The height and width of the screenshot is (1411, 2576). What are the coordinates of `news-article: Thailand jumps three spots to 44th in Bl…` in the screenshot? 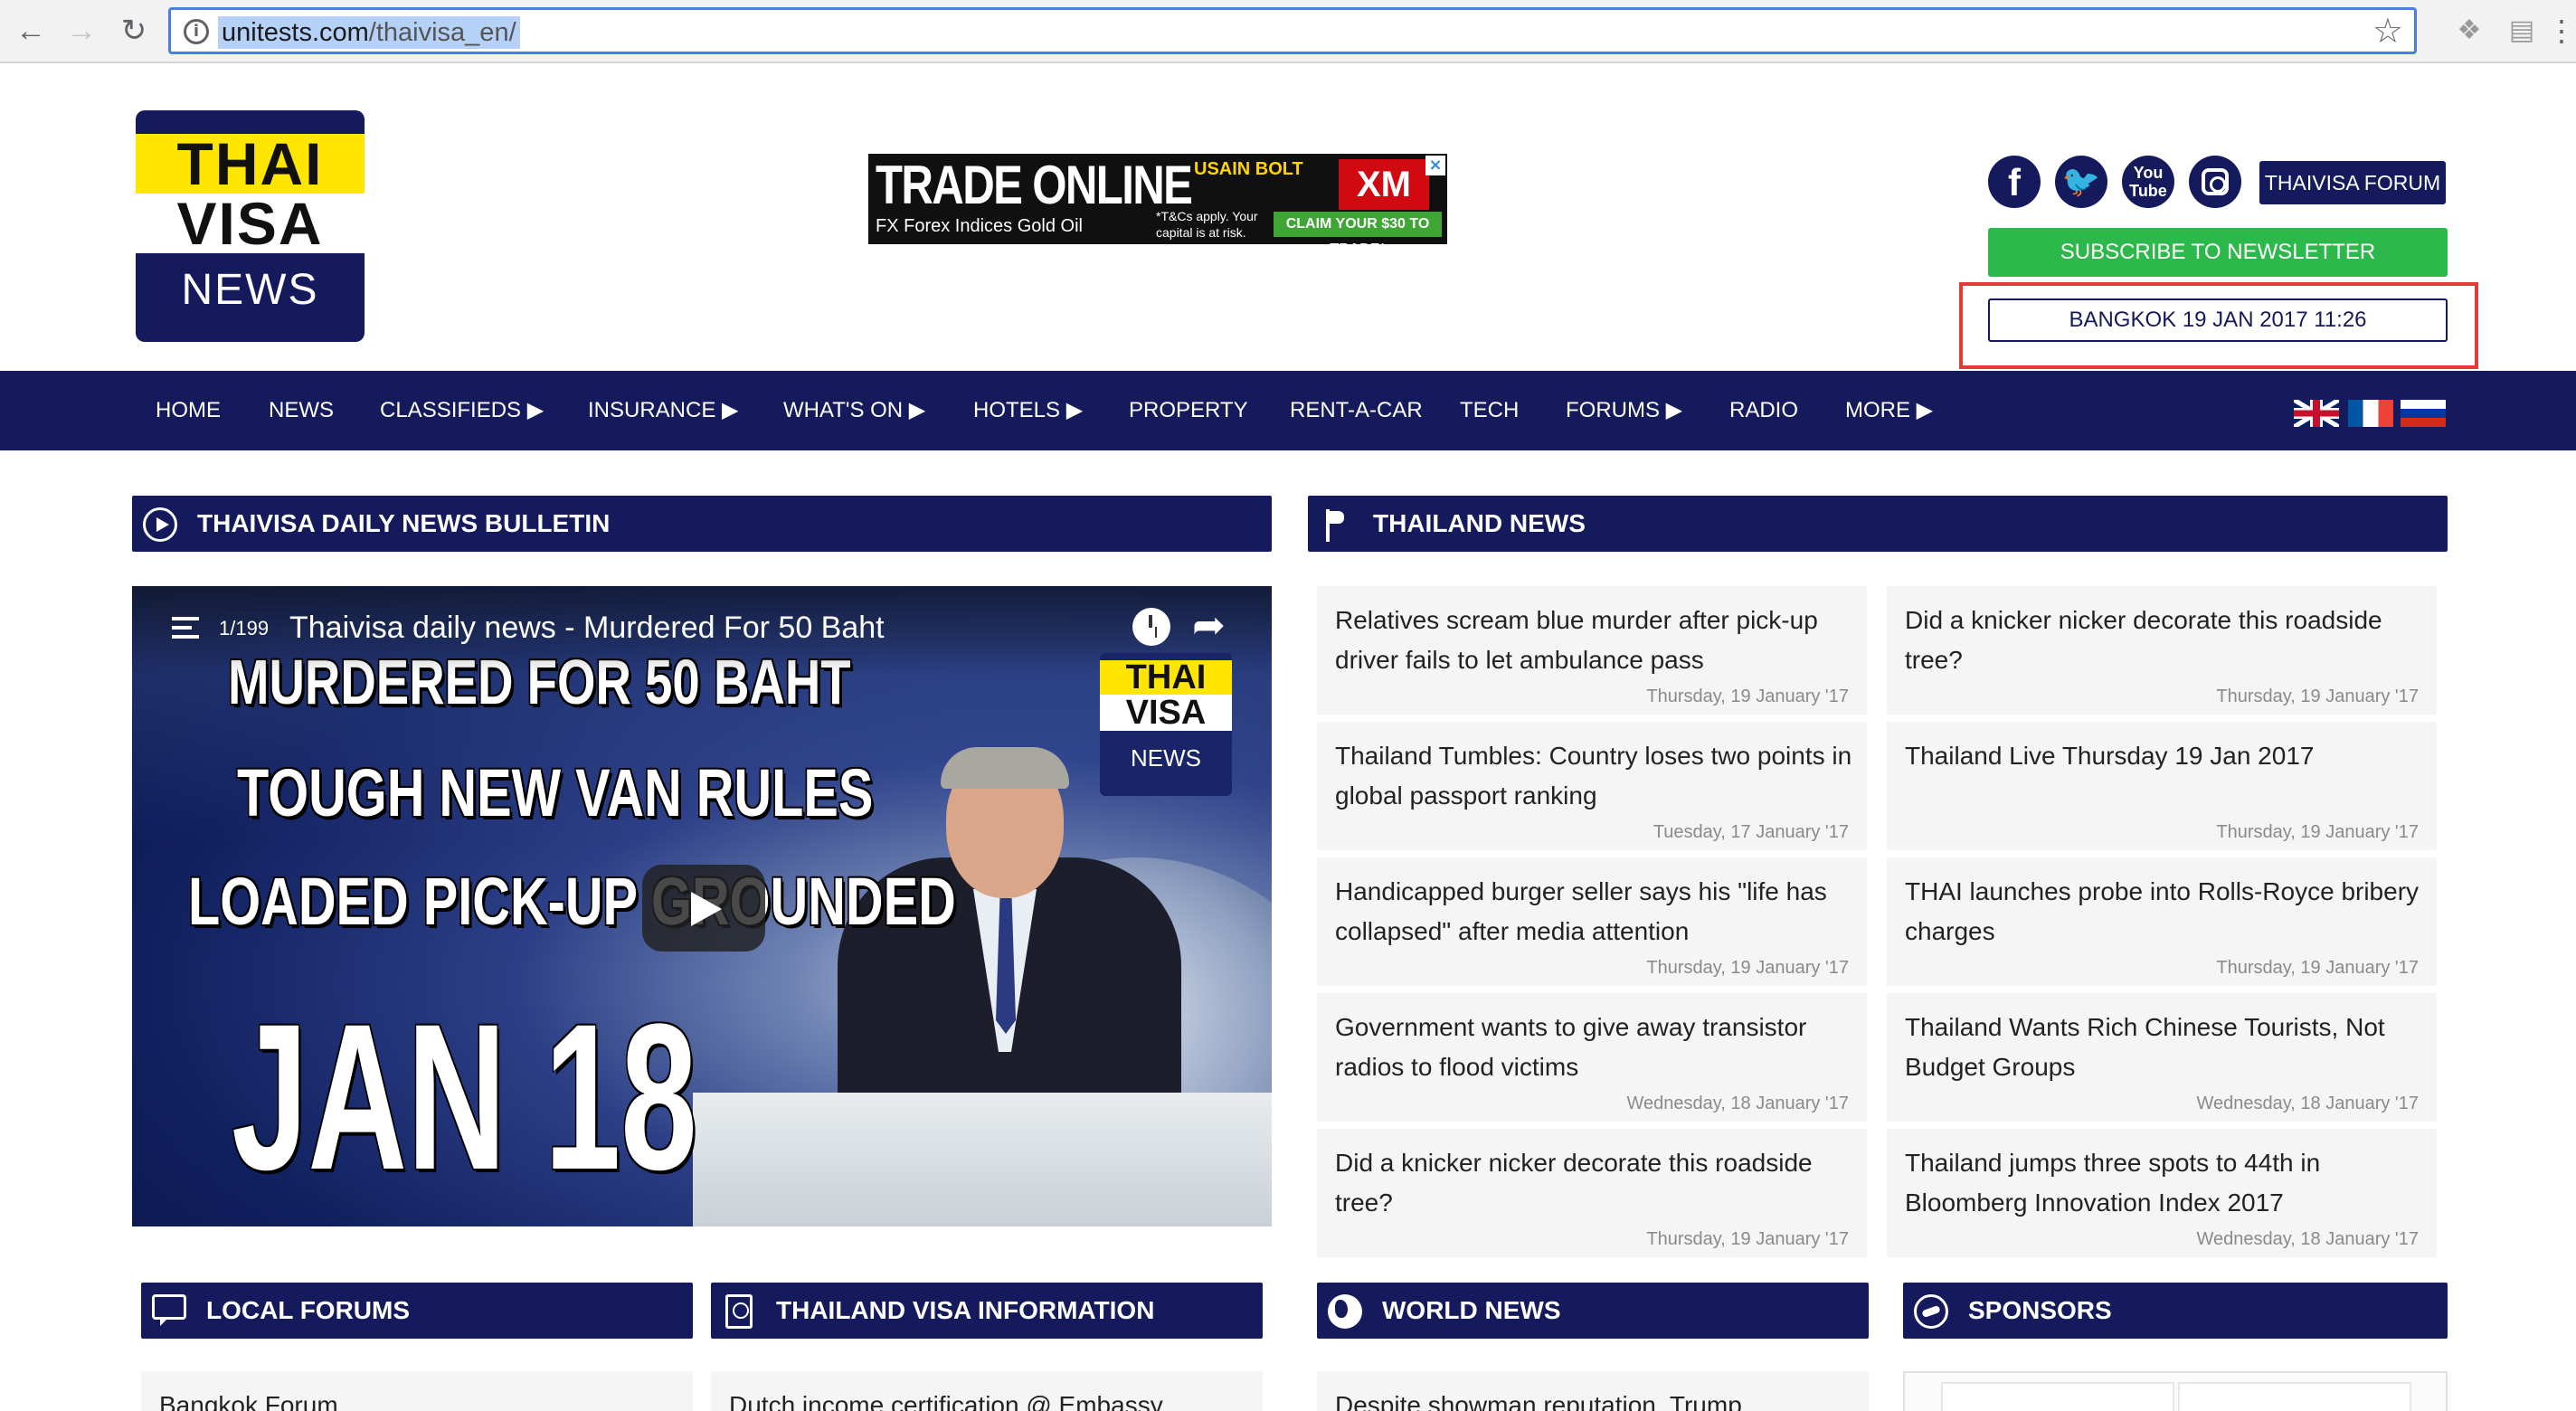 It's located at (2162, 1193).